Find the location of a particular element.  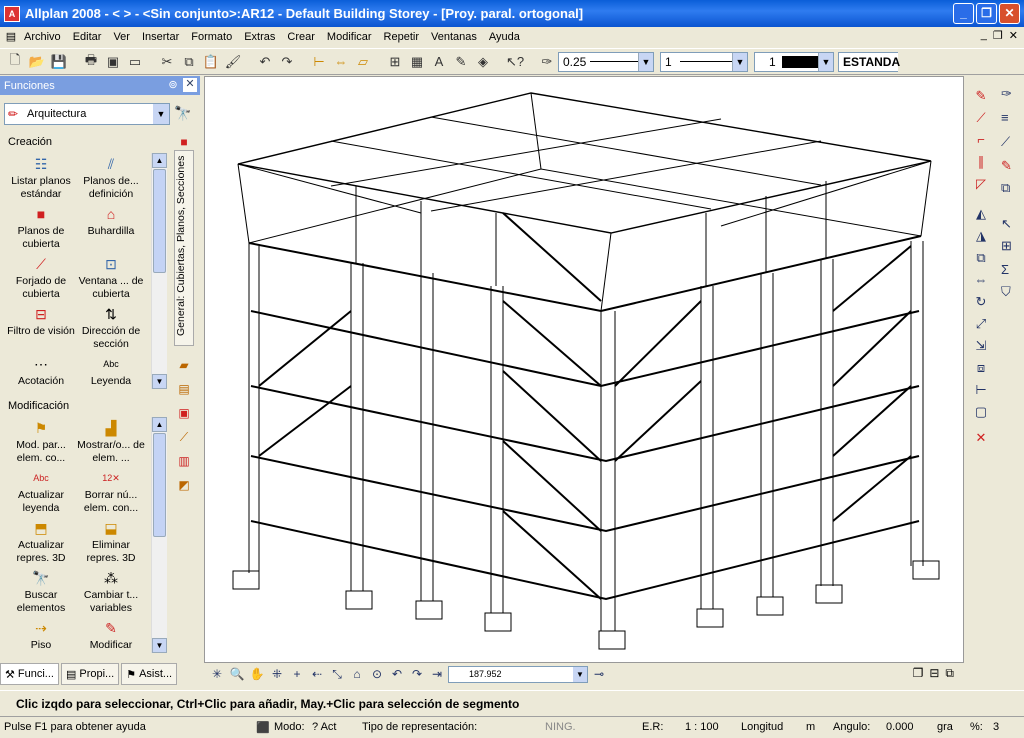

filter-icon: ⛉ is located at coordinates (1006, 292).